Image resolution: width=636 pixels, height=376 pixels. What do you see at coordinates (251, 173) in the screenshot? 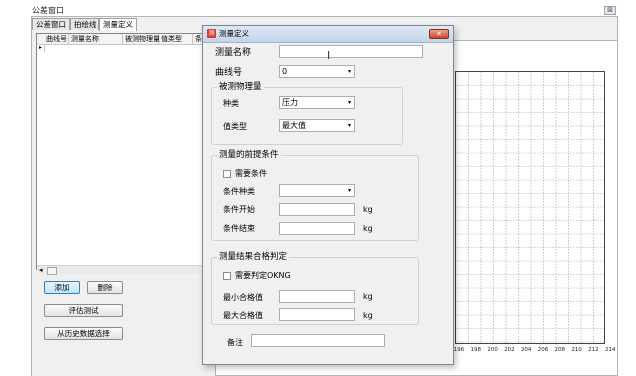
I see `need-condition-label: 需要条件` at bounding box center [251, 173].